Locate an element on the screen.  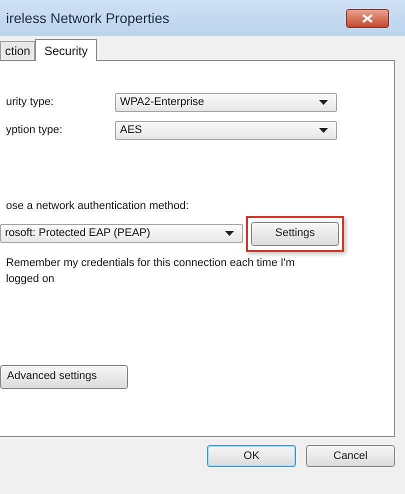
dialog-button: Cancel is located at coordinates (350, 456).